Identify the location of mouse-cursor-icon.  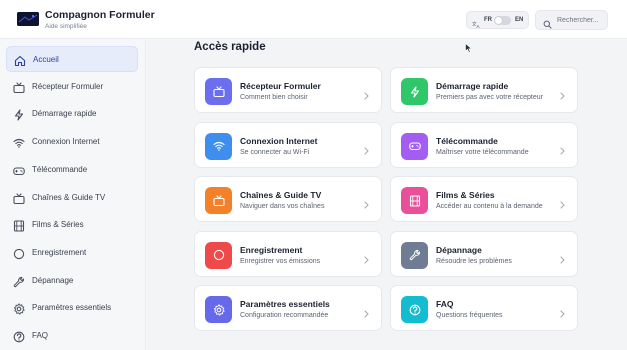
(469, 49).